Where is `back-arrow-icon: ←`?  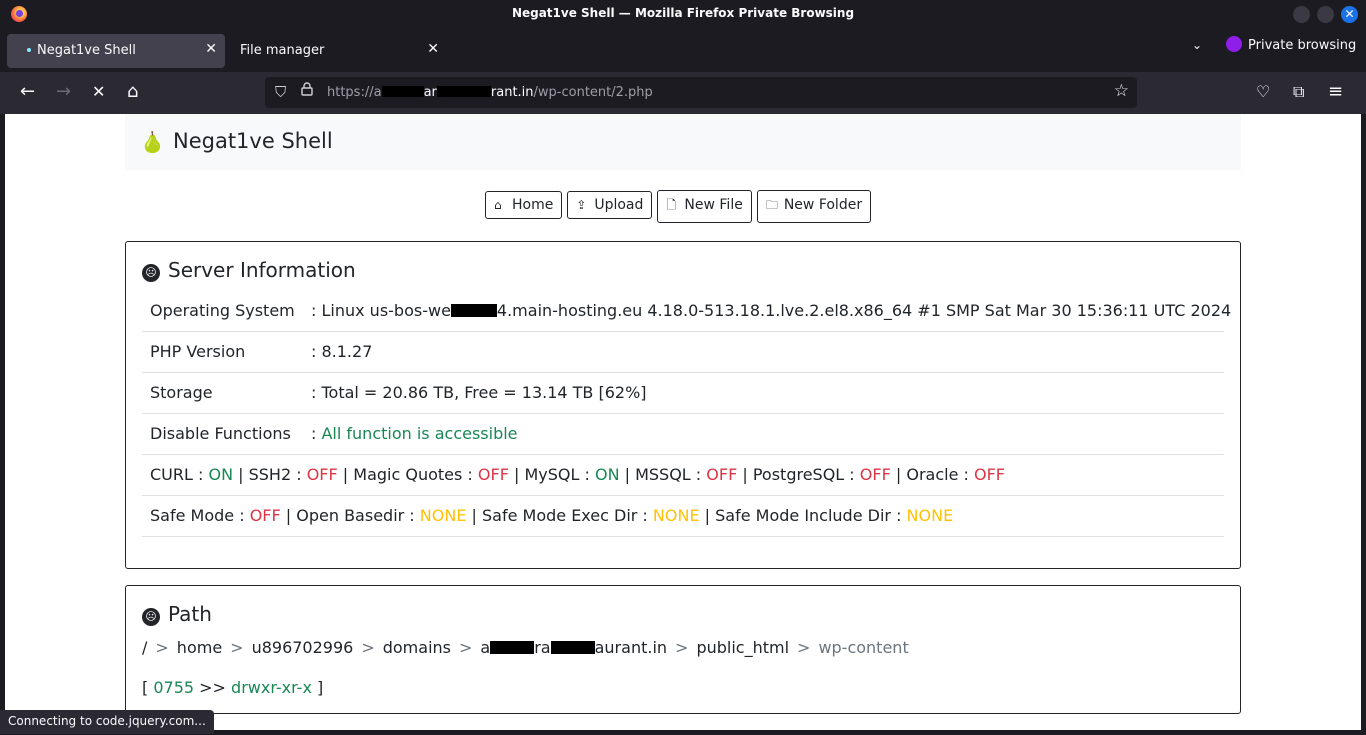 back-arrow-icon: ← is located at coordinates (27, 92).